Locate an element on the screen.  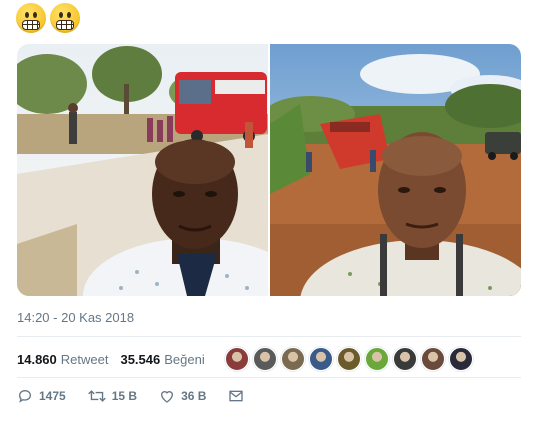
reply-button: 1475 is located at coordinates (41, 396).